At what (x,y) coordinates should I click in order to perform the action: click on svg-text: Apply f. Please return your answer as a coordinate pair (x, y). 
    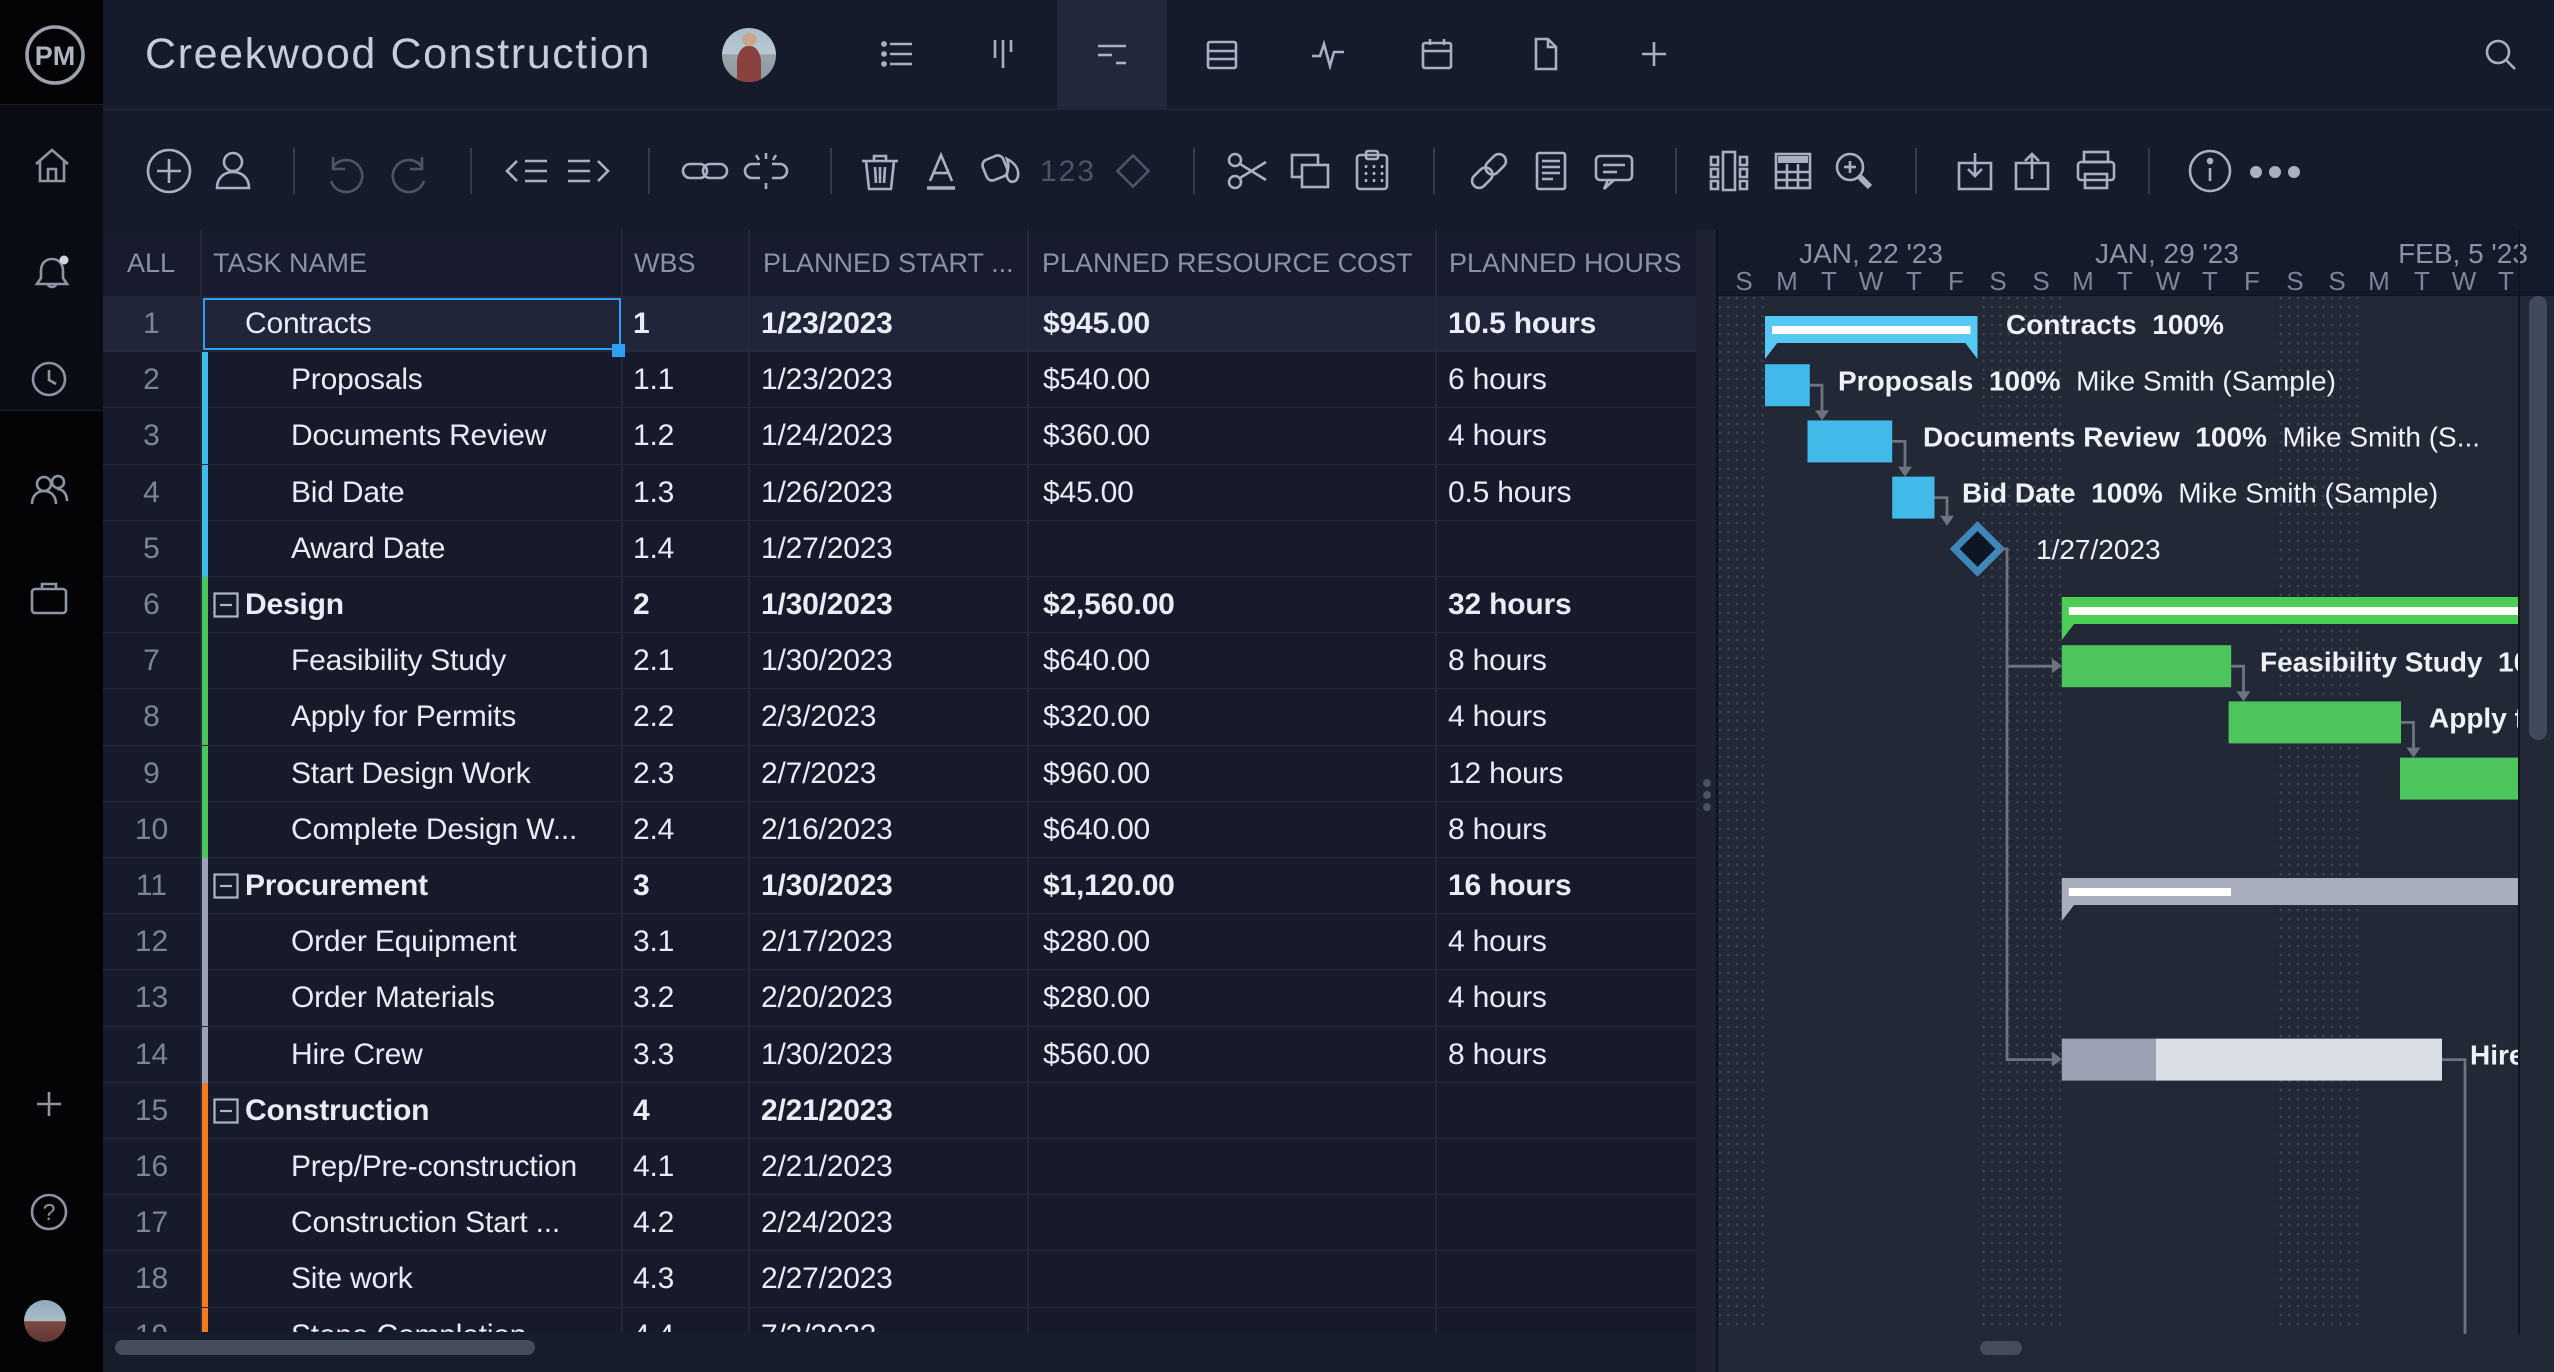
    Looking at the image, I should click on (2473, 718).